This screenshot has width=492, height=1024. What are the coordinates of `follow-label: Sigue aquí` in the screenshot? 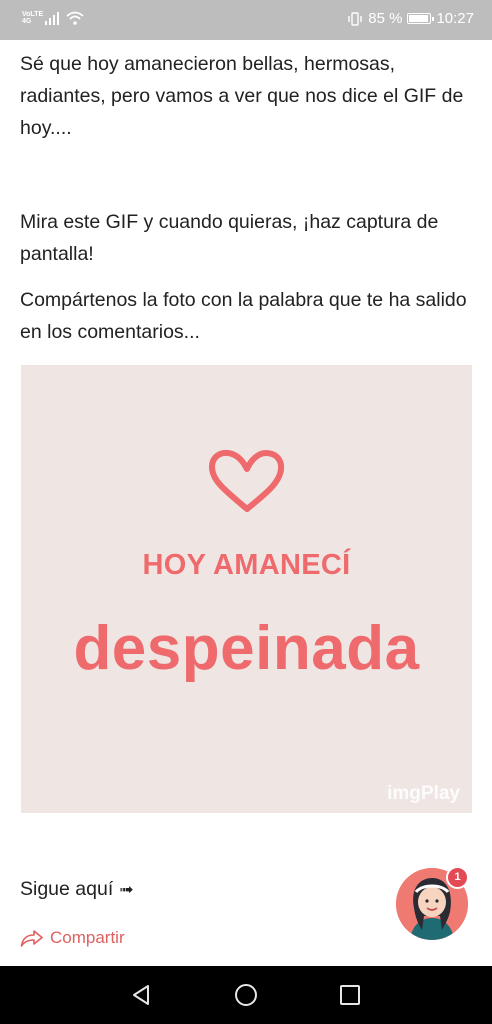 It's located at (67, 889).